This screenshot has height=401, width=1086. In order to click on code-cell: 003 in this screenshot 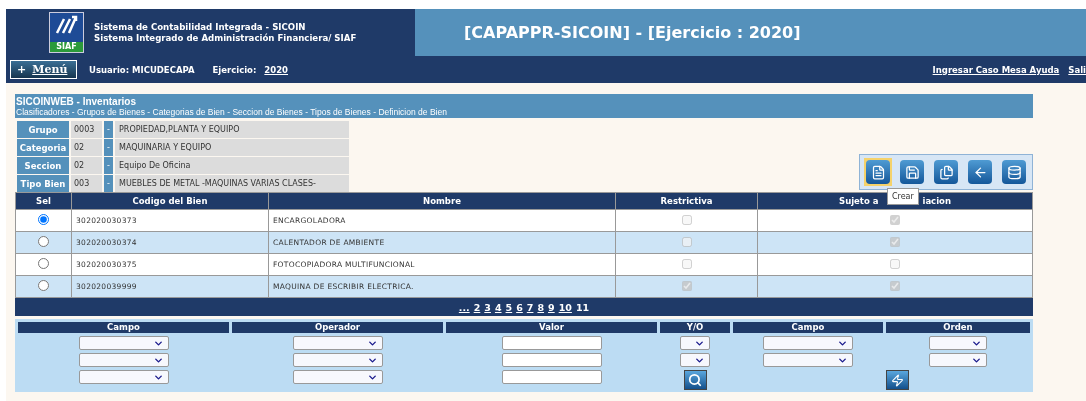, I will do `click(86, 183)`.